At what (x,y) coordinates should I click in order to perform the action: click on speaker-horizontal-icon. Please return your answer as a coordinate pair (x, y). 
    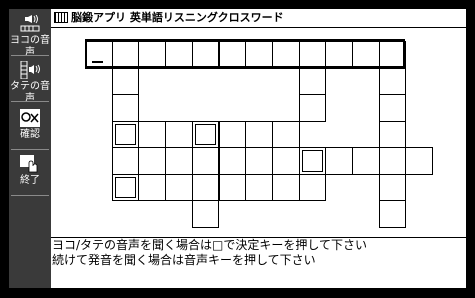
    Looking at the image, I should click on (30, 23).